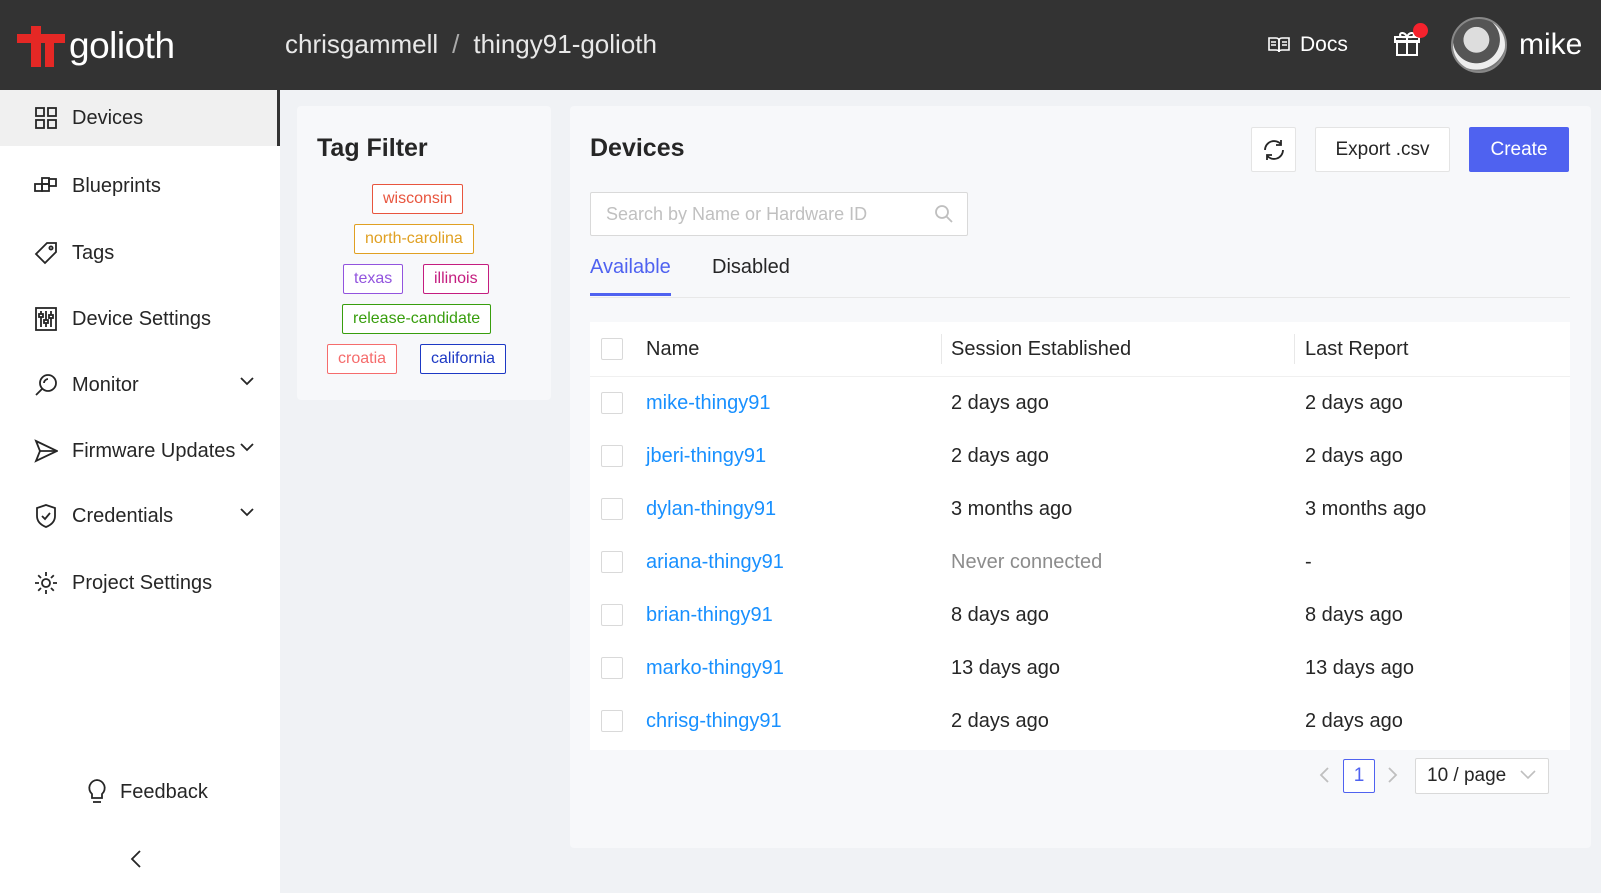 Image resolution: width=1601 pixels, height=893 pixels. What do you see at coordinates (1354, 615) in the screenshot?
I see `last-report: 8 days ago` at bounding box center [1354, 615].